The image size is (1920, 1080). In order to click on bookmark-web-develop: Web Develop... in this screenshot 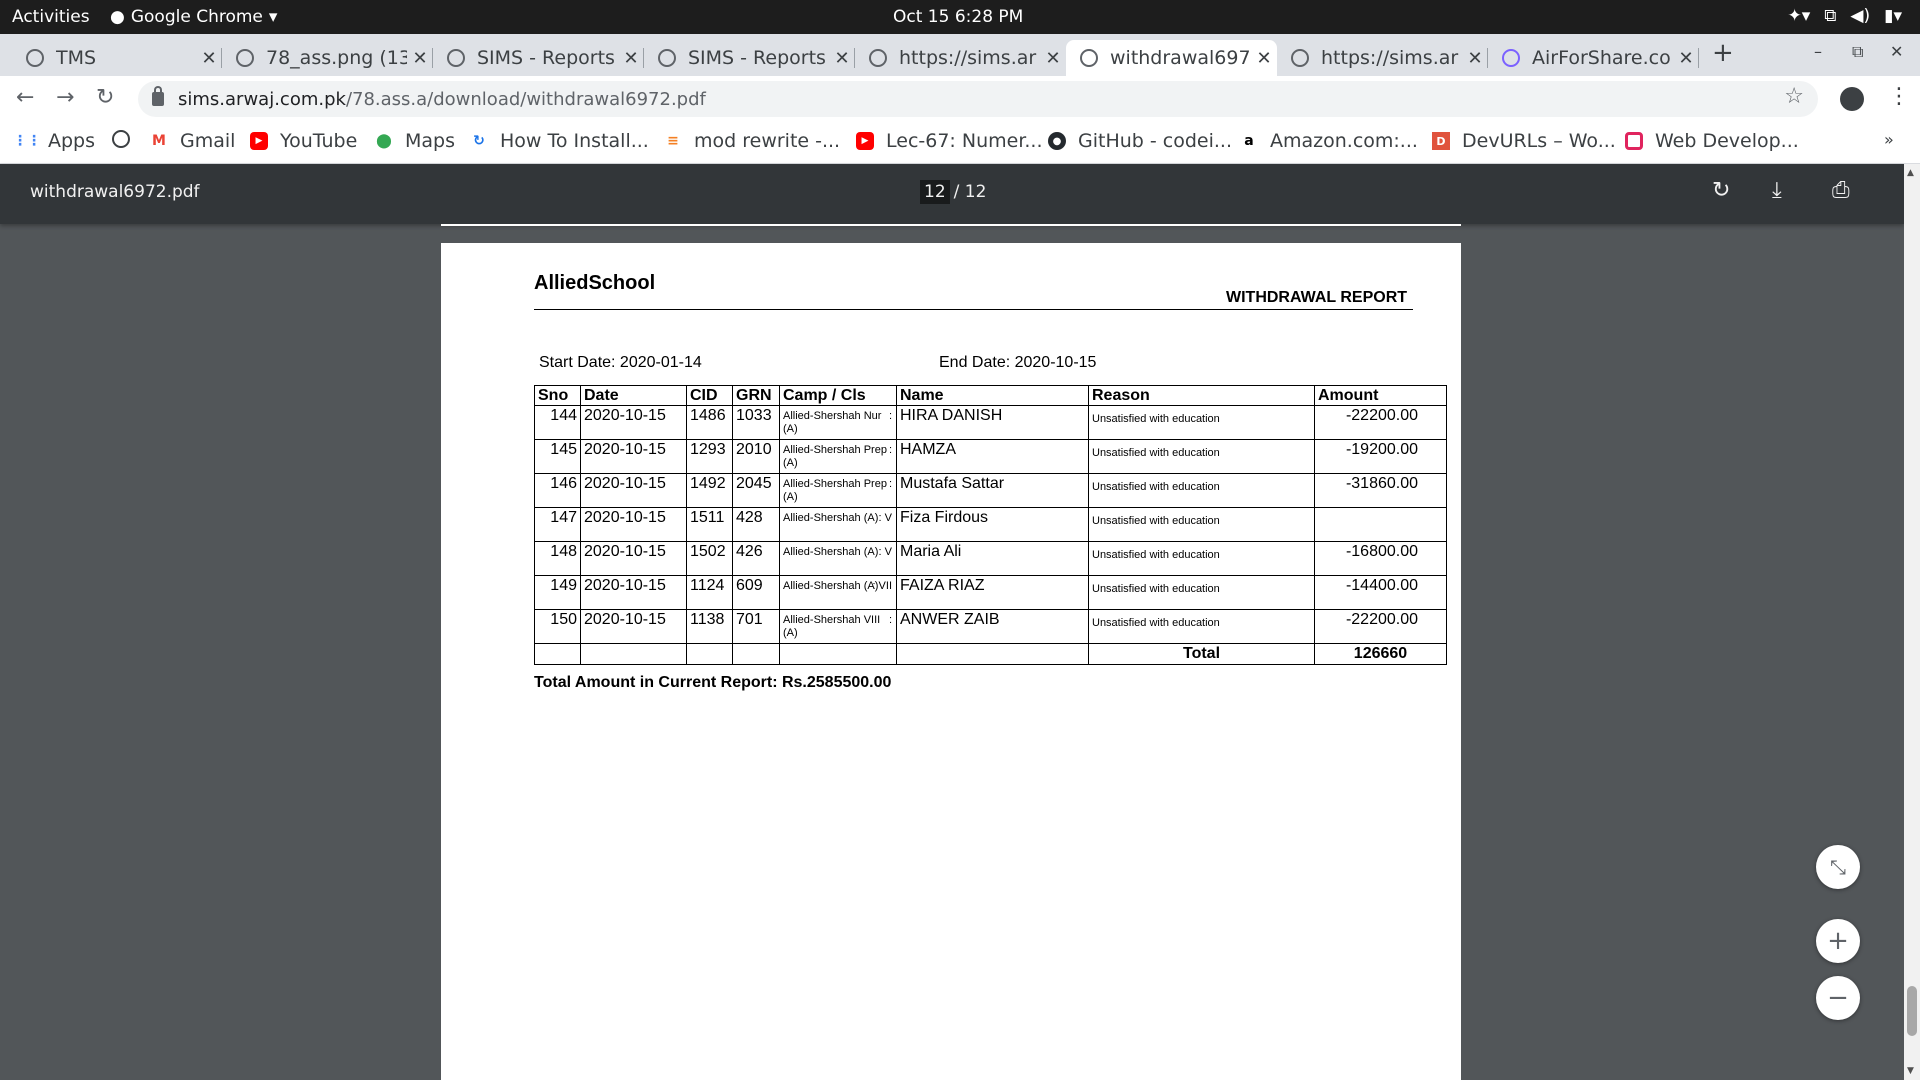, I will do `click(1712, 141)`.